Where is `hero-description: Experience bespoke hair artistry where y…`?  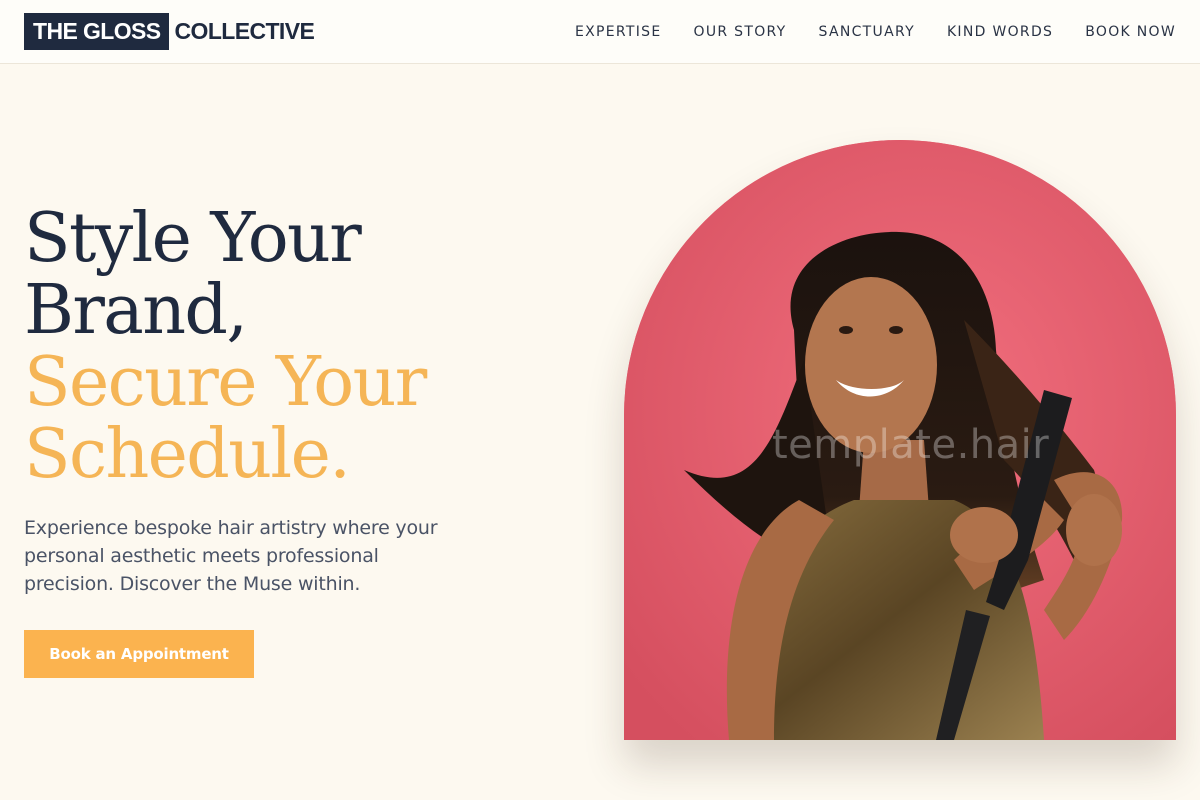 hero-description: Experience bespoke hair artistry where y… is located at coordinates (231, 556).